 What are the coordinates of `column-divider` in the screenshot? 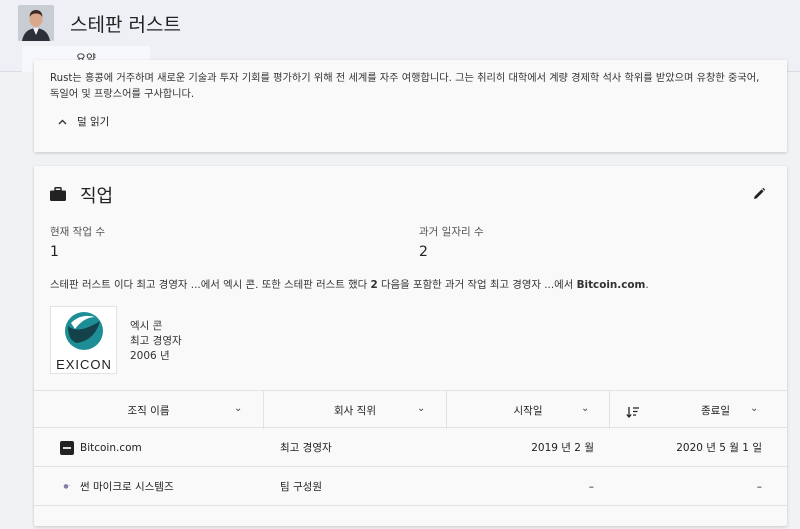 It's located at (609, 410).